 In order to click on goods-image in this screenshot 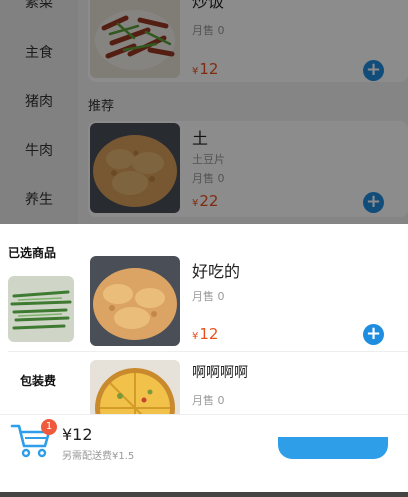, I will do `click(135, 301)`.